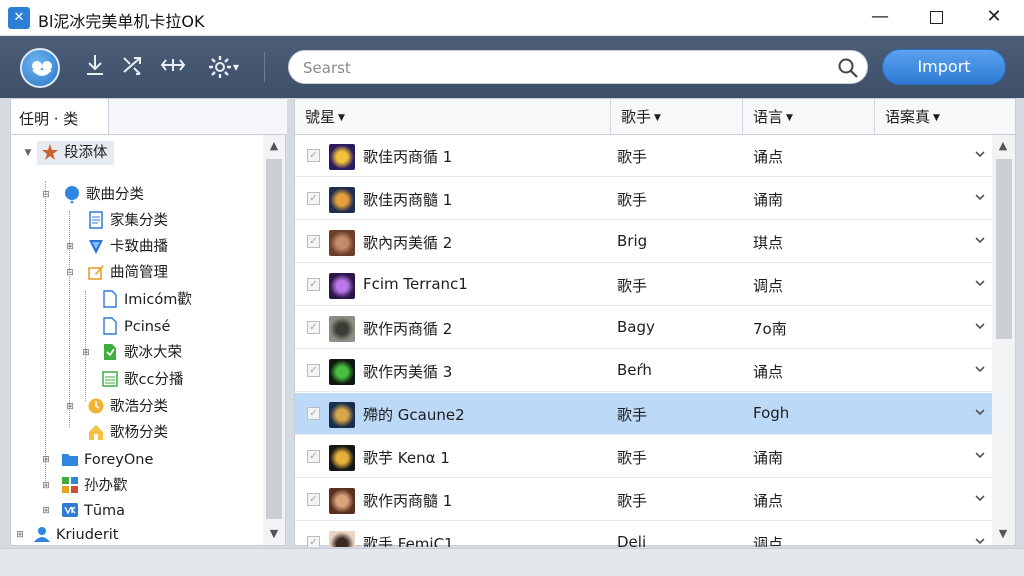 Image resolution: width=1024 pixels, height=576 pixels. I want to click on song-row: ✓ 殢的 Gcaune2 歌手 Fogh, so click(643, 414).